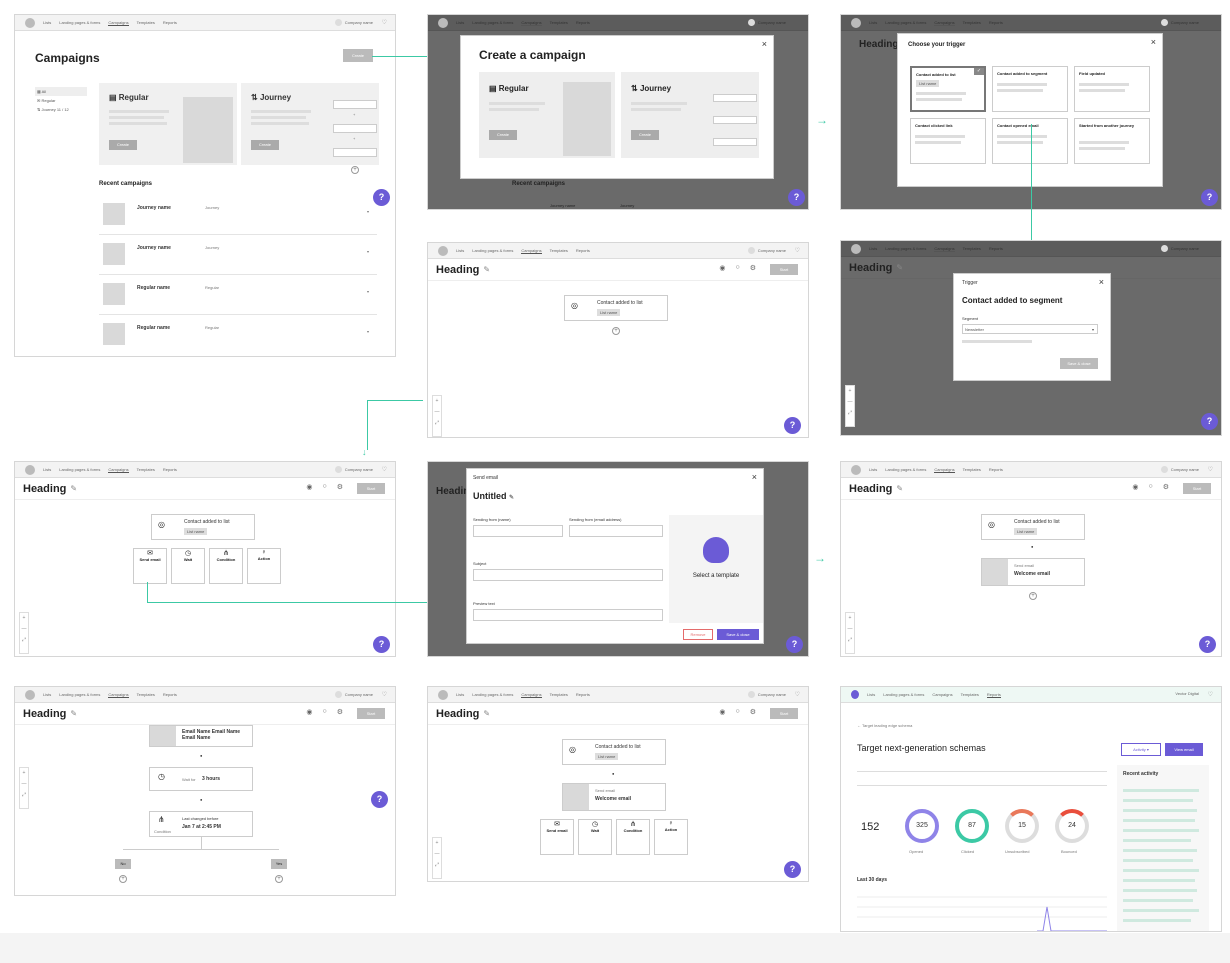 The width and height of the screenshot is (1230, 963). I want to click on back-link: ← Target leading edge schema, so click(884, 725).